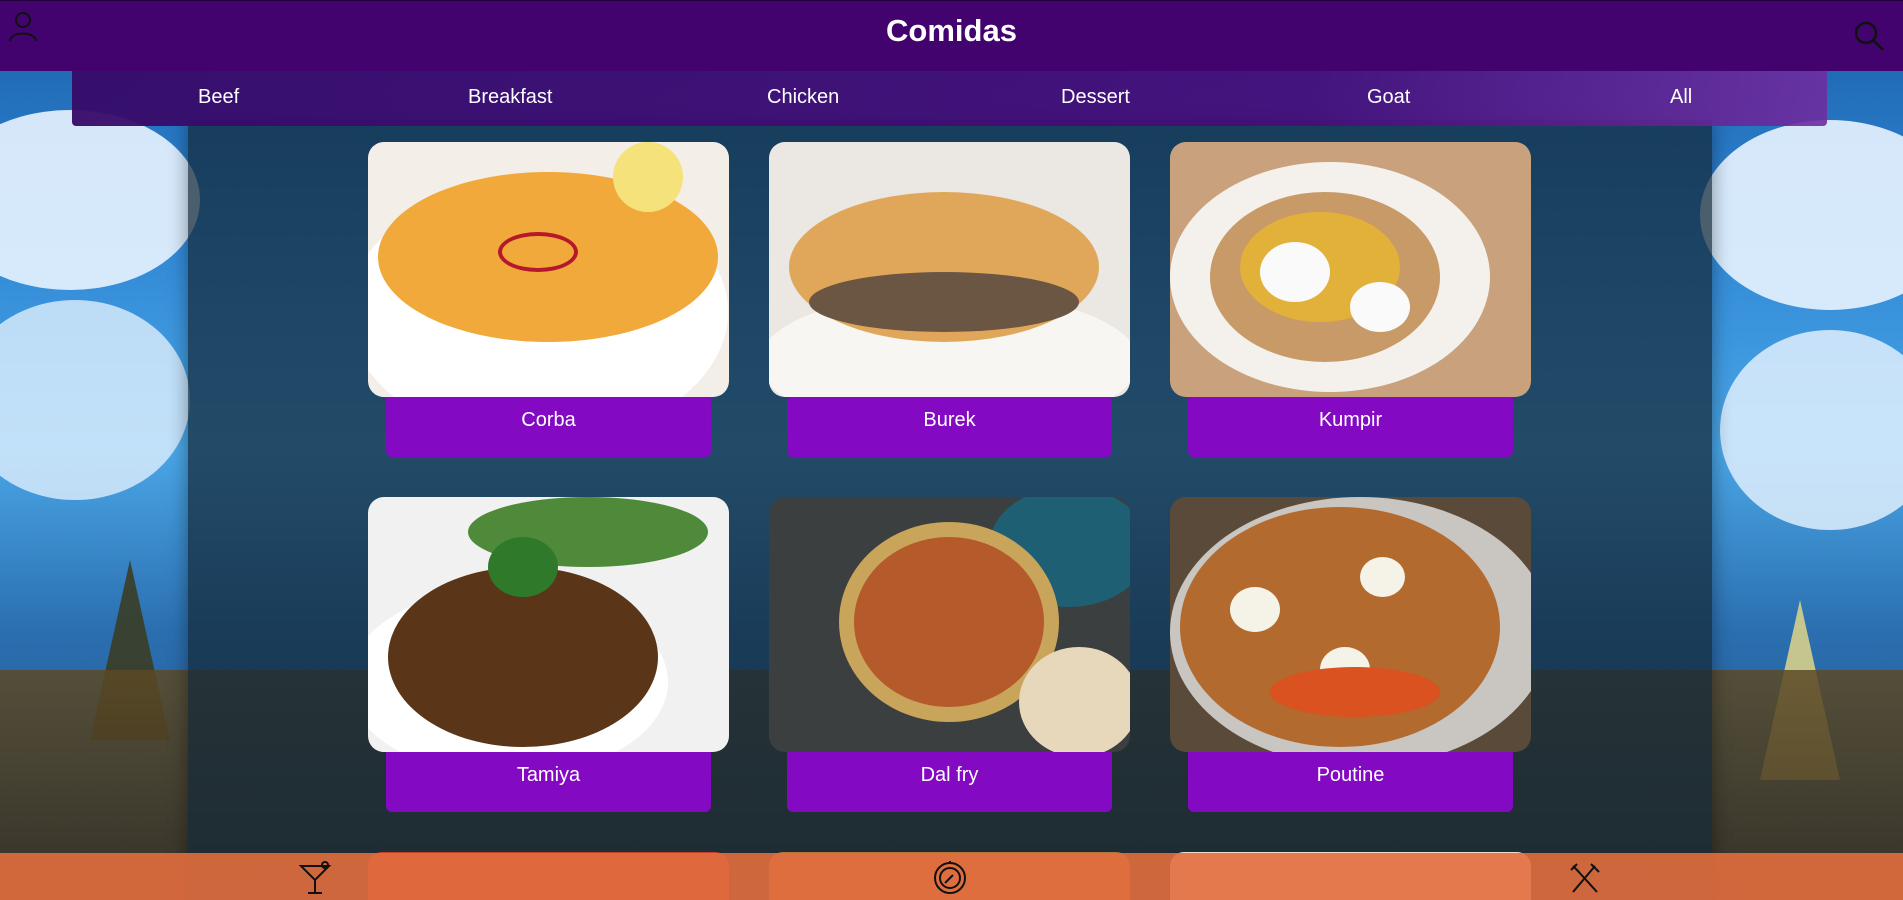 This screenshot has height=900, width=1903. Describe the element at coordinates (1388, 97) in the screenshot. I see `category-goat: Goat` at that location.